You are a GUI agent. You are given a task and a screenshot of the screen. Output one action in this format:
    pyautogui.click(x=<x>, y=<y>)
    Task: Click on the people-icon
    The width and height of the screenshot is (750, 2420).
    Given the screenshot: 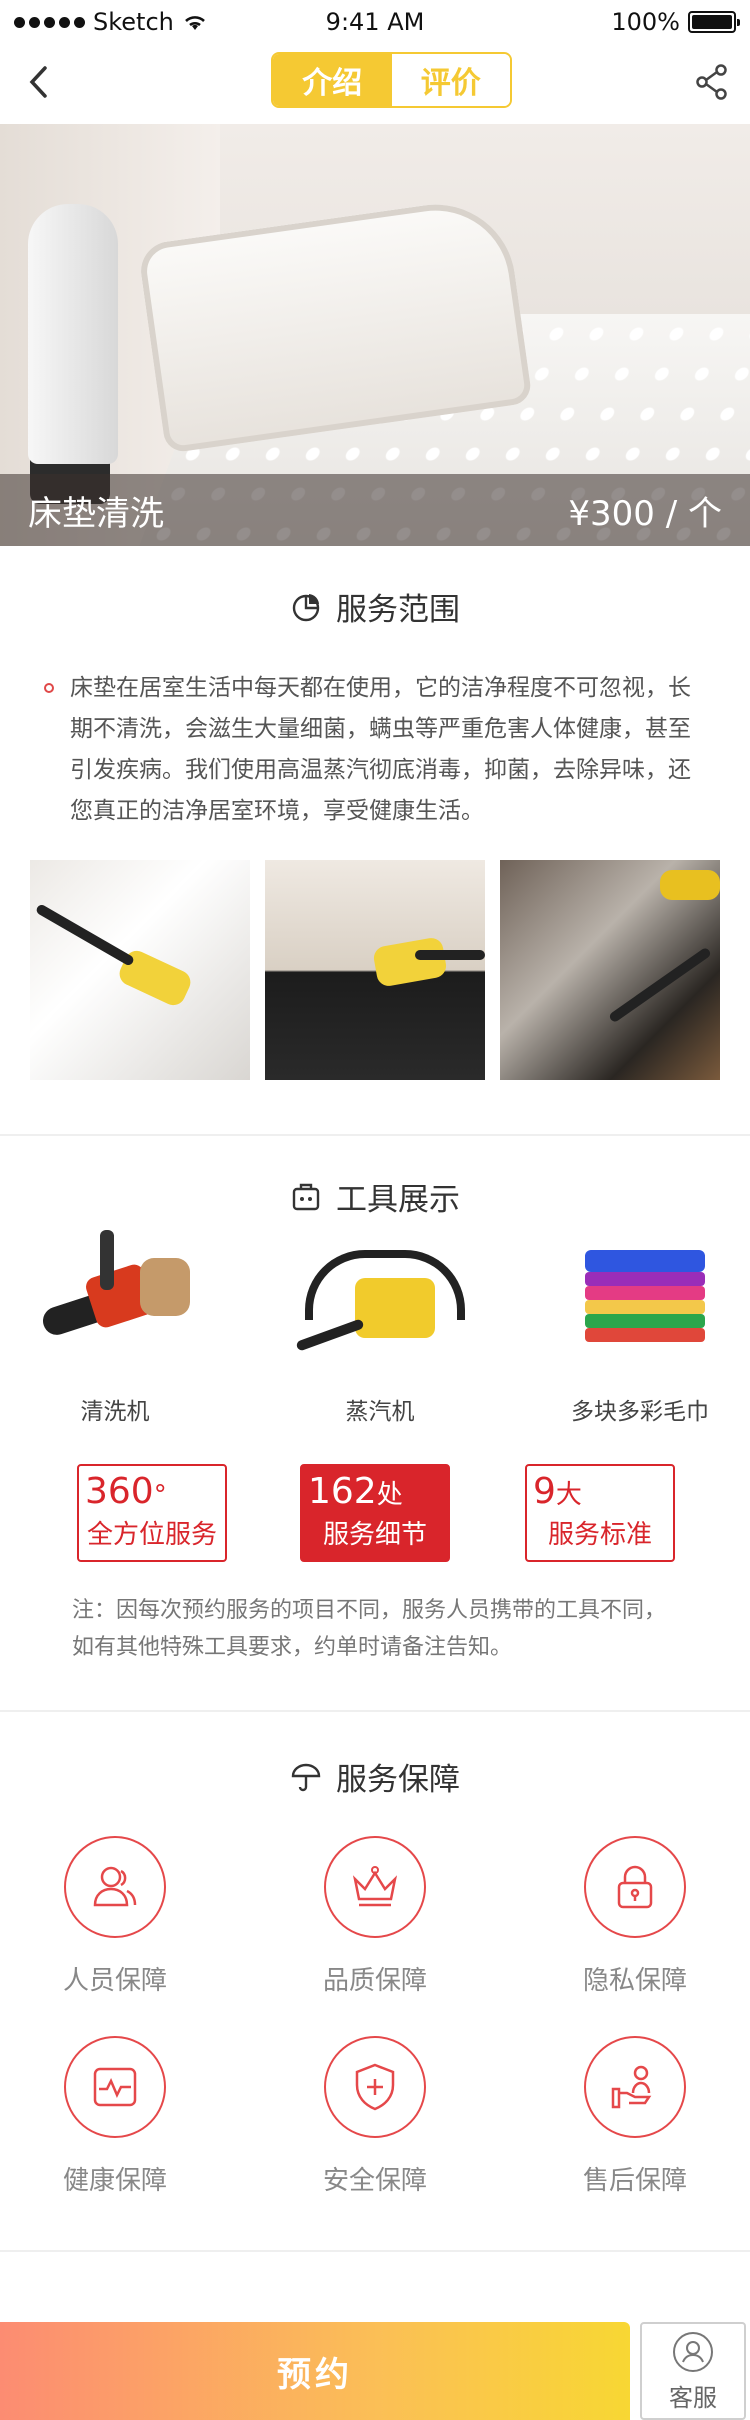 What is the action you would take?
    pyautogui.click(x=115, y=1886)
    